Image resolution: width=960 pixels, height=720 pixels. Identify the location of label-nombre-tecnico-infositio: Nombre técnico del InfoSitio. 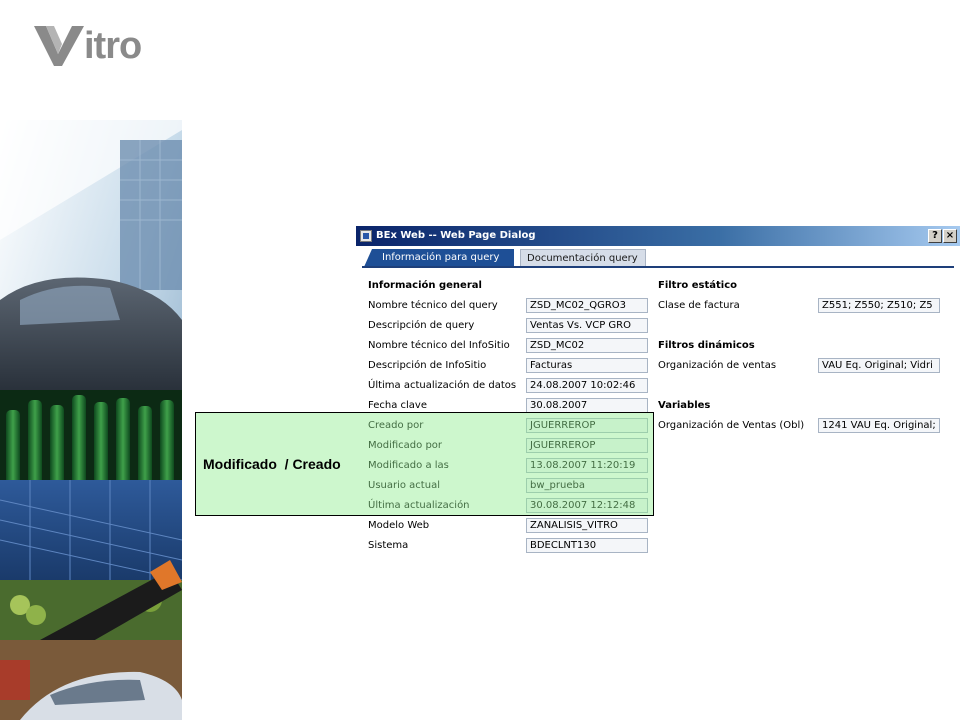
(439, 345).